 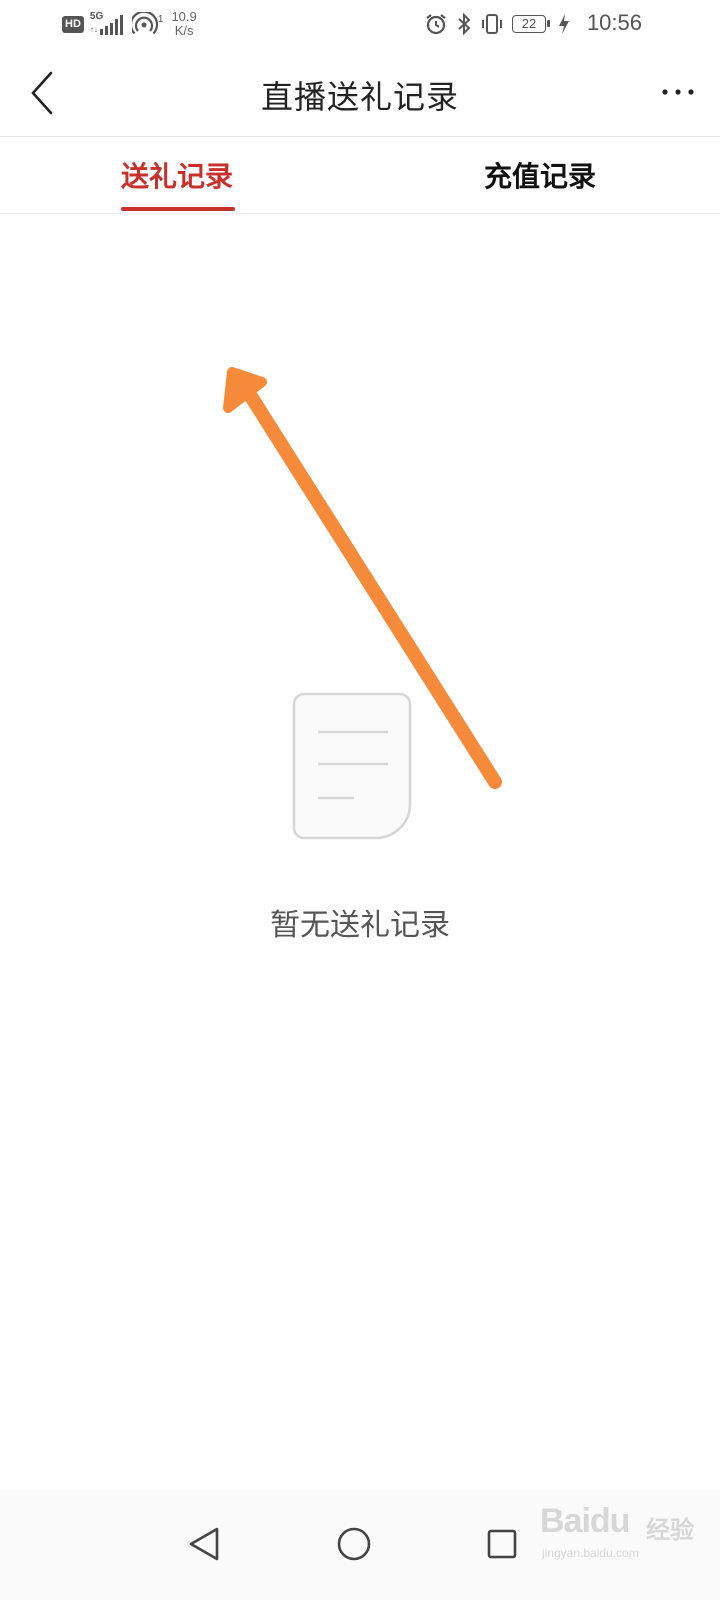 I want to click on watermark-brand-cn: 经验, so click(x=670, y=1530).